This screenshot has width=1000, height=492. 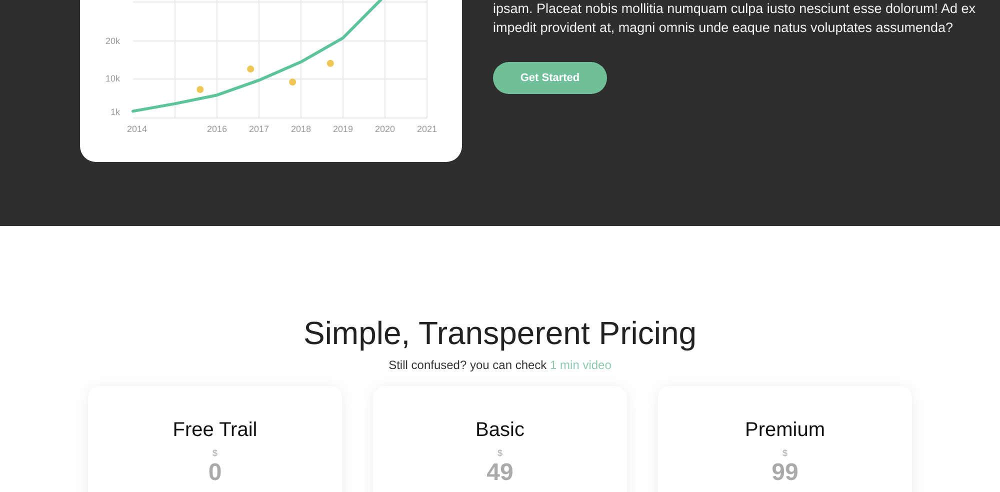 I want to click on plan-name: Free Trail, so click(x=215, y=430).